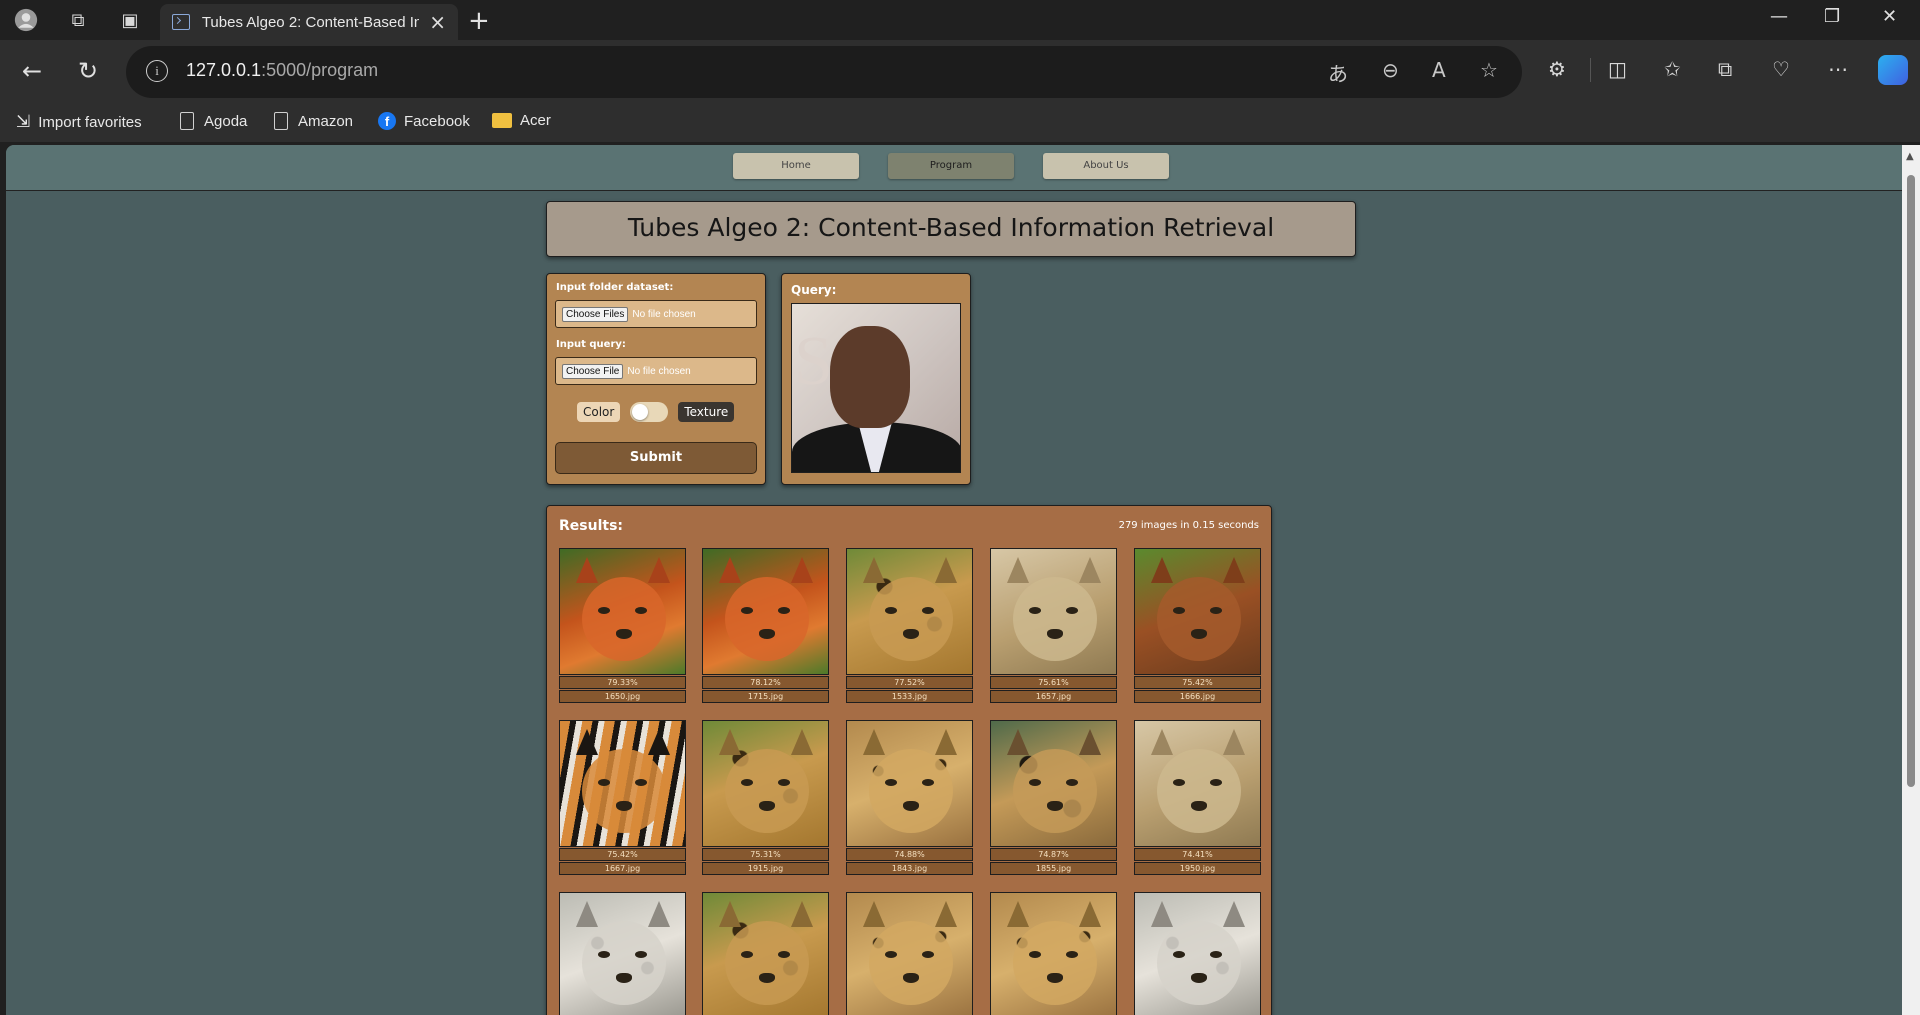 This screenshot has height=1015, width=1920. Describe the element at coordinates (1053, 854) in the screenshot. I see `result-score: 74.87%` at that location.